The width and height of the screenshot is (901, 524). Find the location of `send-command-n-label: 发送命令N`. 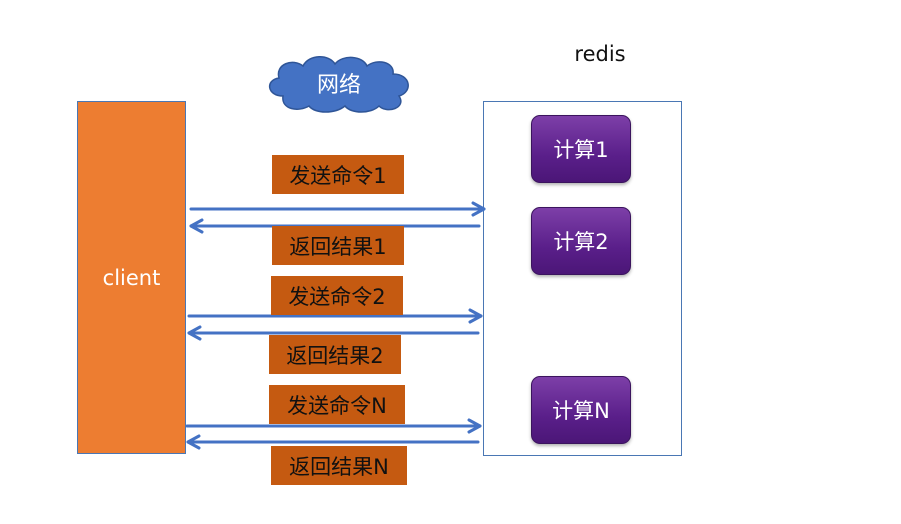

send-command-n-label: 发送命令N is located at coordinates (337, 404).